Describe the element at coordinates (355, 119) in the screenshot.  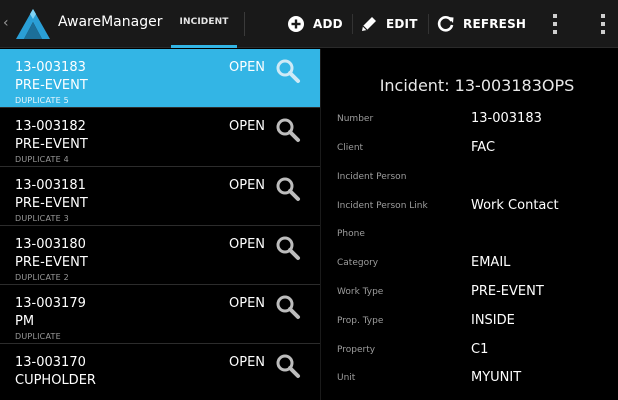
I see `field-label: Number` at that location.